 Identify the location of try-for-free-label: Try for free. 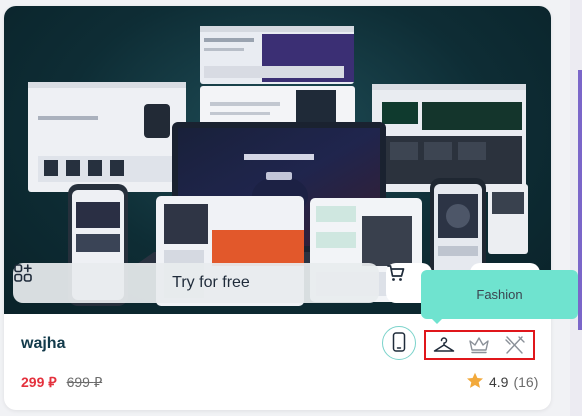
(211, 282).